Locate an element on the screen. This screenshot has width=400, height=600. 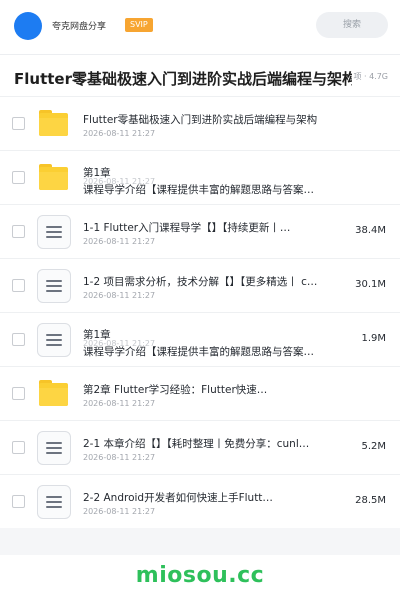
item-size: 28.5M is located at coordinates (370, 500).